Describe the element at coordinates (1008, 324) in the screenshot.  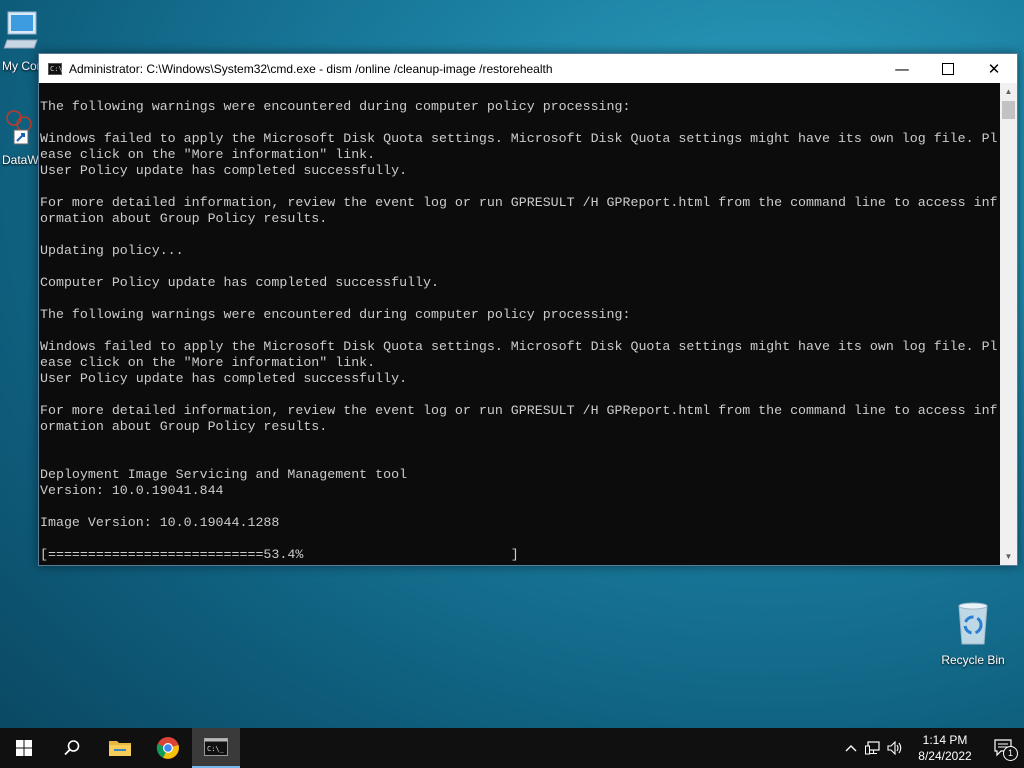
I see `vertical-scrollbar: ▲ ▼` at that location.